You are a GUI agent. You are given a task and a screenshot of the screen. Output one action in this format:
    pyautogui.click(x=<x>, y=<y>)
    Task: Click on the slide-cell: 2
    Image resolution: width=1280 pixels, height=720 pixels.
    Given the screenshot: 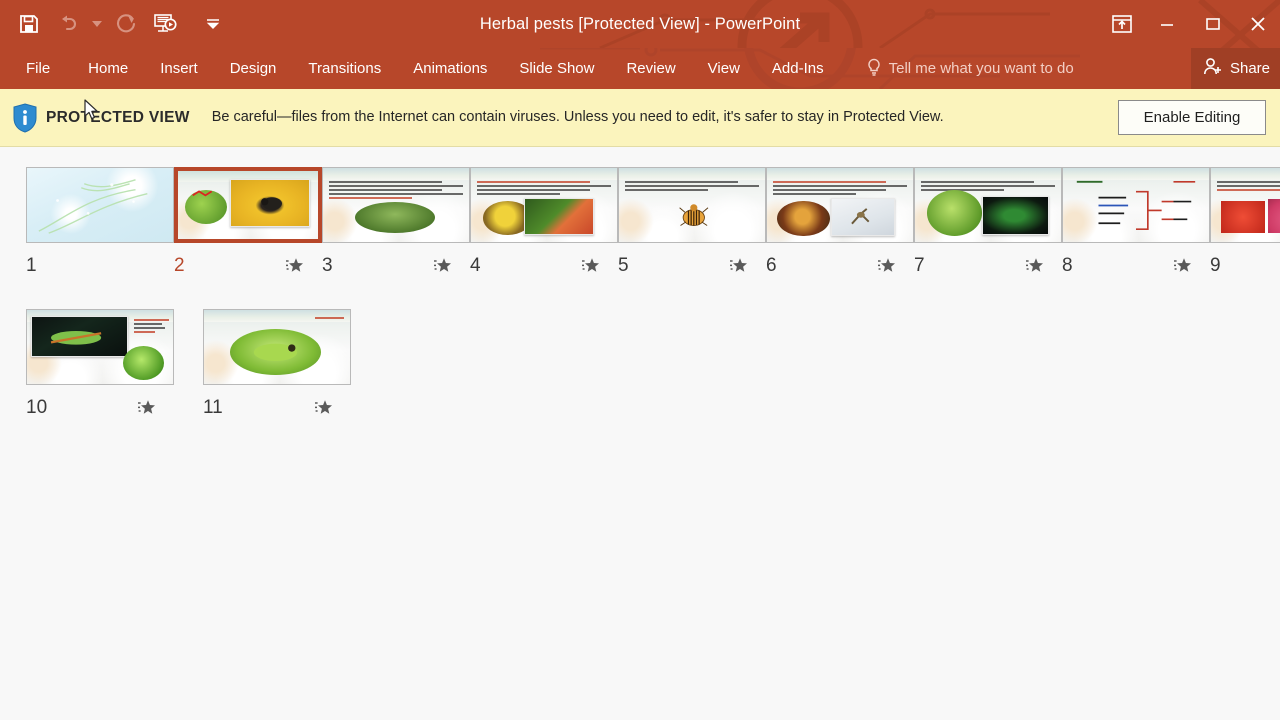 What is the action you would take?
    pyautogui.click(x=248, y=219)
    